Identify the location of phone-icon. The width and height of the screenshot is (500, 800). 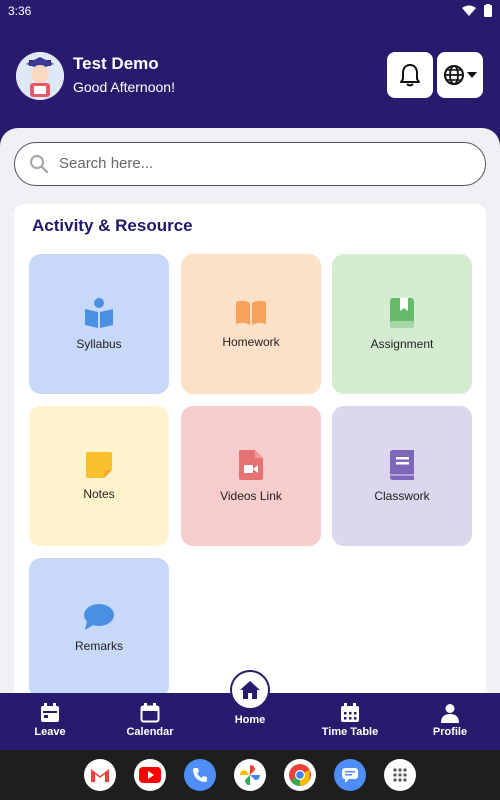
(200, 775).